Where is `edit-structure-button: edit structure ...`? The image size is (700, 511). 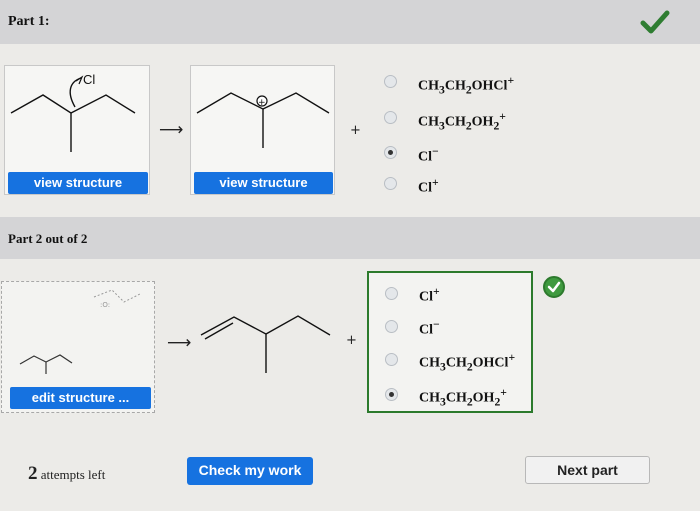
edit-structure-button: edit structure ... is located at coordinates (80, 398).